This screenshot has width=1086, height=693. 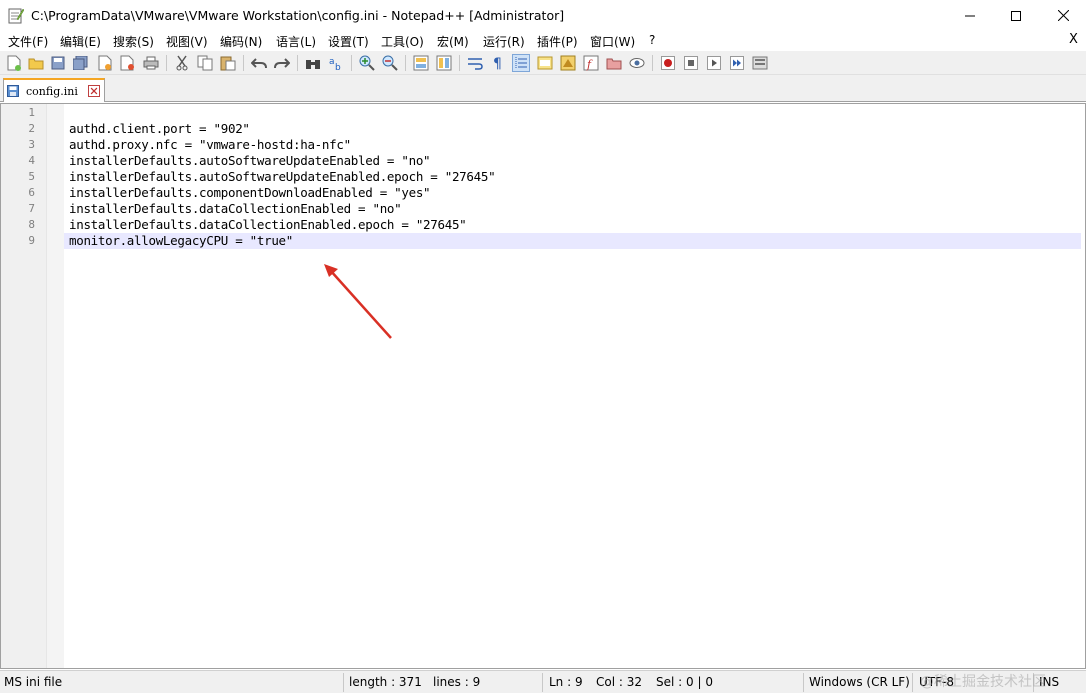 I want to click on close-document-button: X, so click(x=1073, y=39).